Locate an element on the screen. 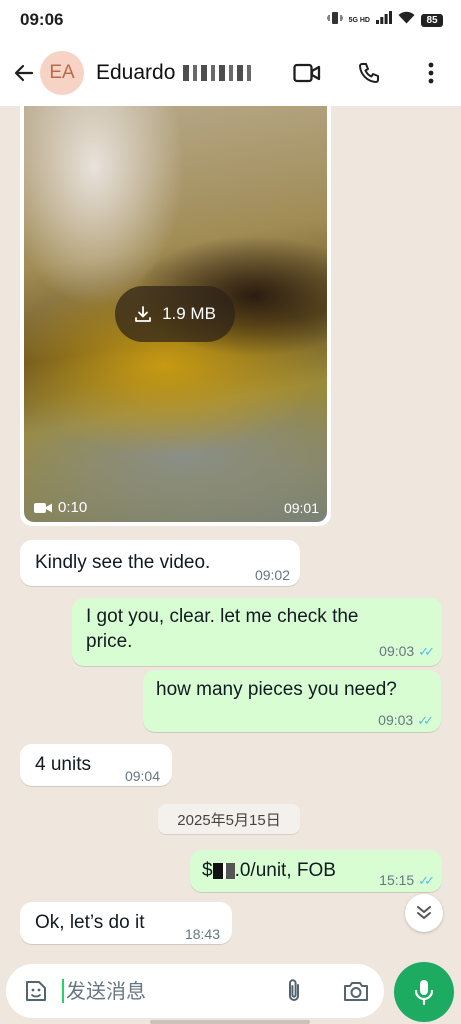 The height and width of the screenshot is (1024, 461). phone-icon is located at coordinates (369, 73).